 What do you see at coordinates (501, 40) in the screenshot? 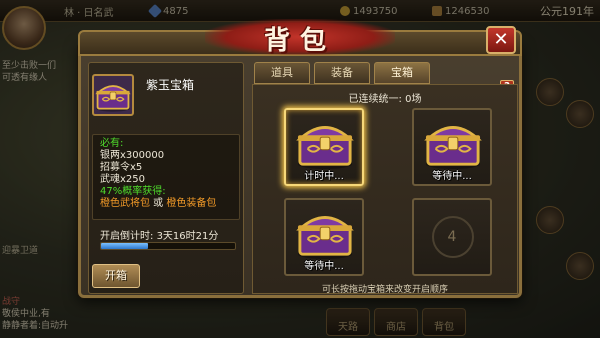
I see `close-button: ✕` at bounding box center [501, 40].